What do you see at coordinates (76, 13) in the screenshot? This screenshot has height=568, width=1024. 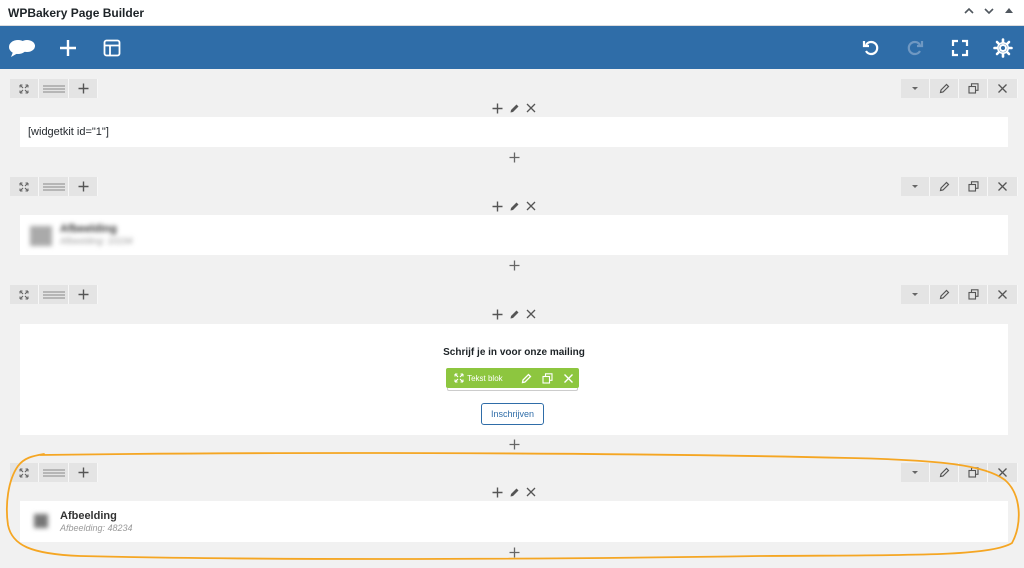 I see `window-title: WPBakery Page Builder` at bounding box center [76, 13].